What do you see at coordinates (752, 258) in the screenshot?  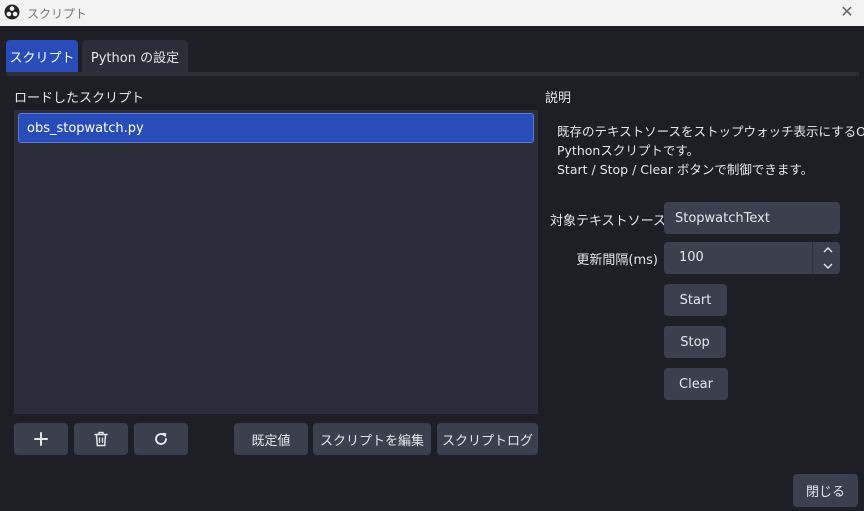 I see `interval-spinbox: 100` at bounding box center [752, 258].